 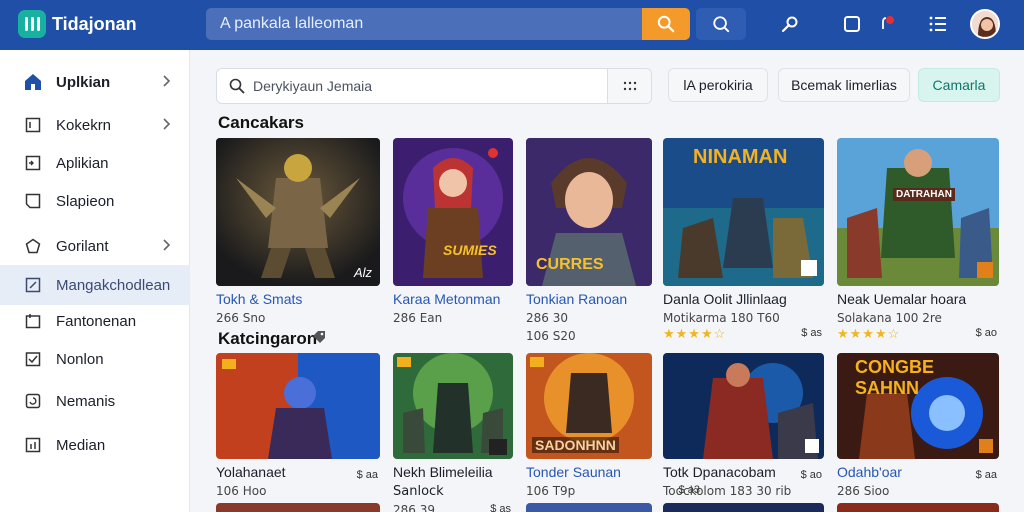 What do you see at coordinates (844, 85) in the screenshot?
I see `filter-button-limerlias: Bcemak limerlias` at bounding box center [844, 85].